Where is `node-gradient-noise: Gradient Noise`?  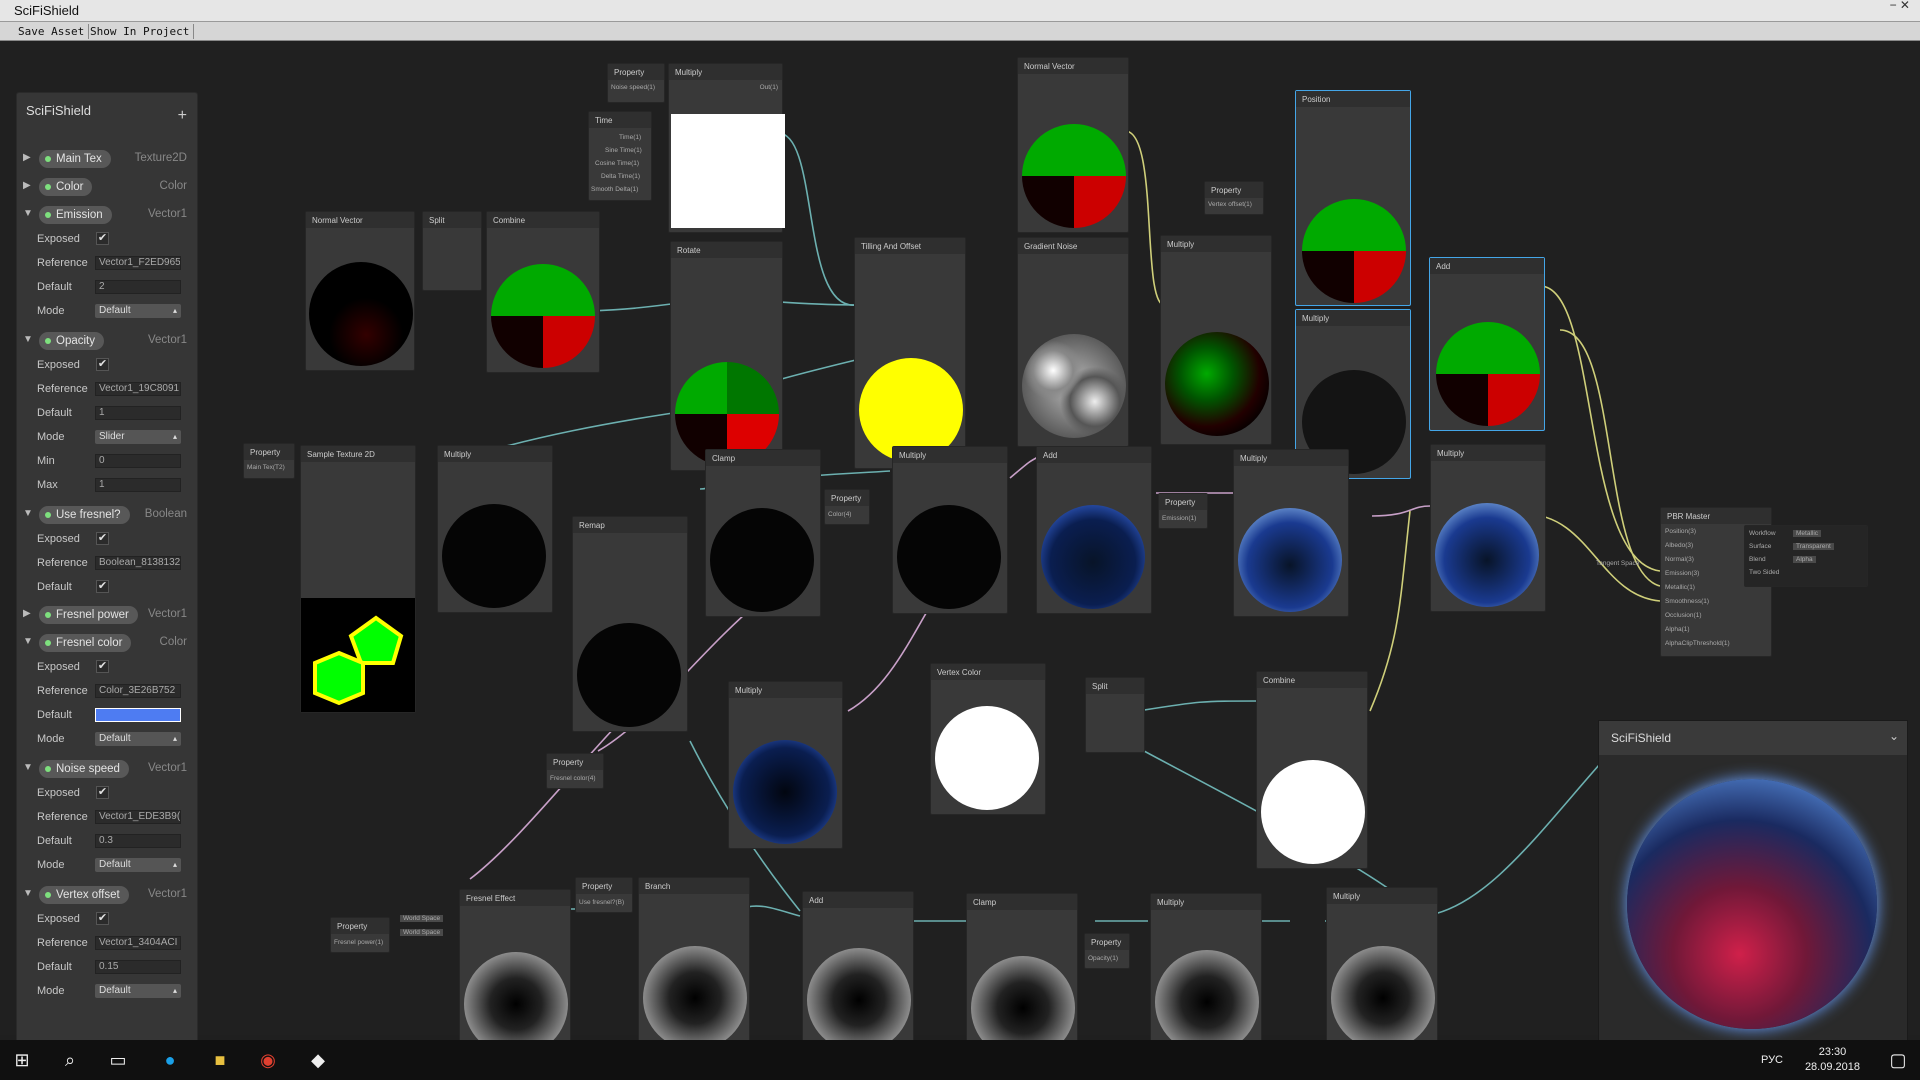
node-gradient-noise: Gradient Noise is located at coordinates (1073, 342).